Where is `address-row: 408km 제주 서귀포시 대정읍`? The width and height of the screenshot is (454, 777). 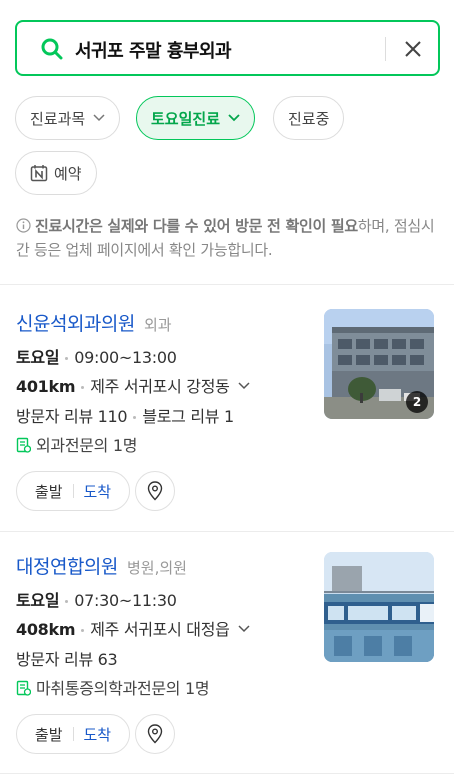 address-row: 408km 제주 서귀포시 대정읍 is located at coordinates (133, 628).